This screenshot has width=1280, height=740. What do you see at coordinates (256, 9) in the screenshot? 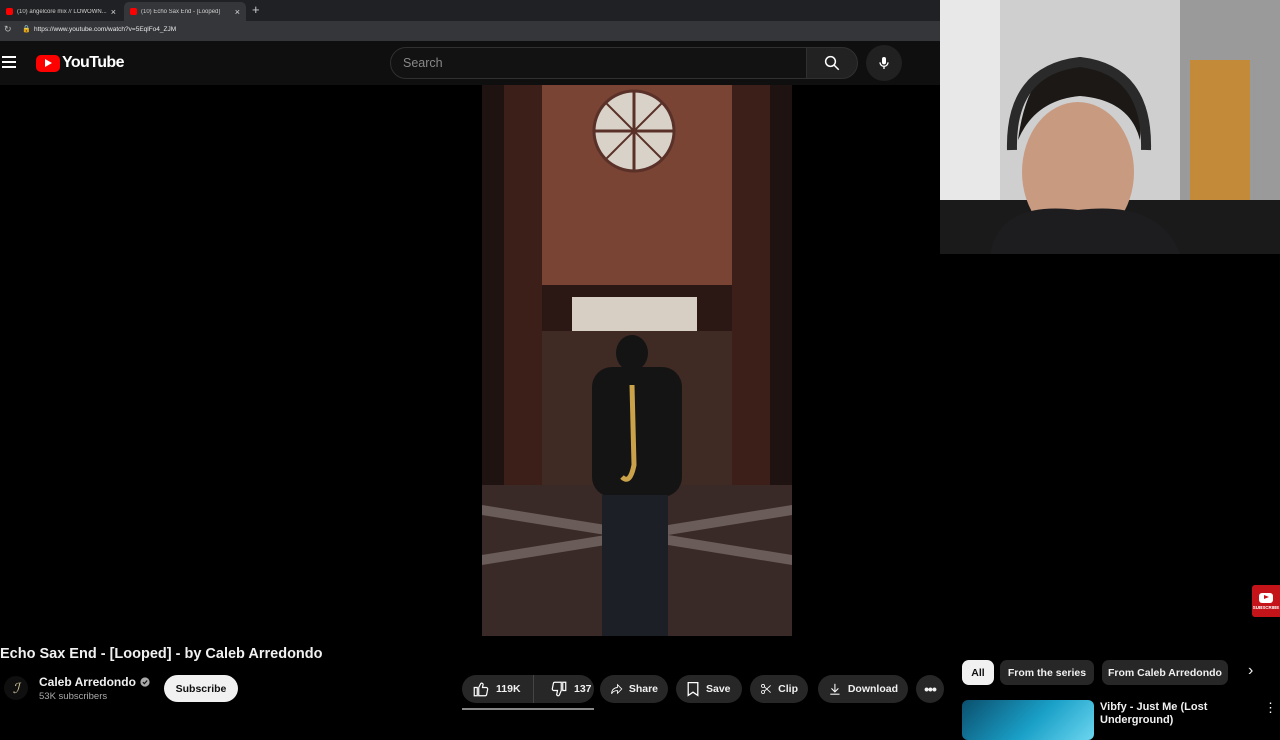
I see `new-tab-icon: +` at bounding box center [256, 9].